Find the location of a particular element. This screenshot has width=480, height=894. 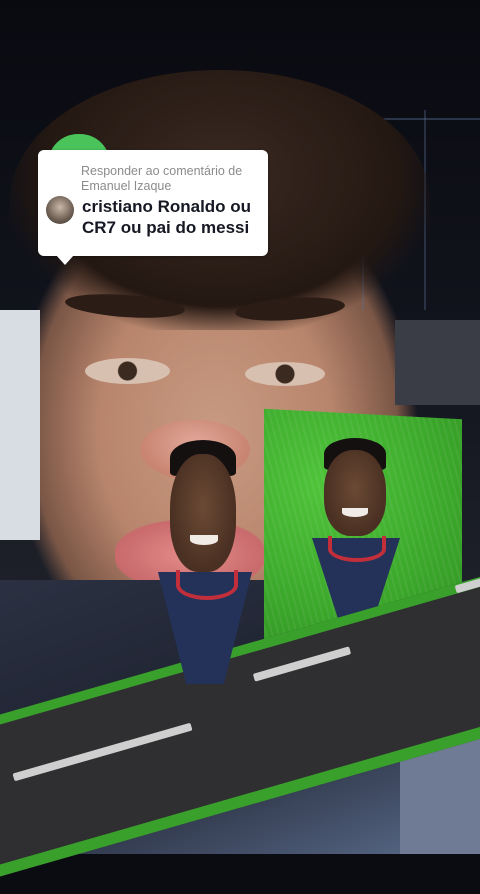

wall-sign-right is located at coordinates (437, 362).